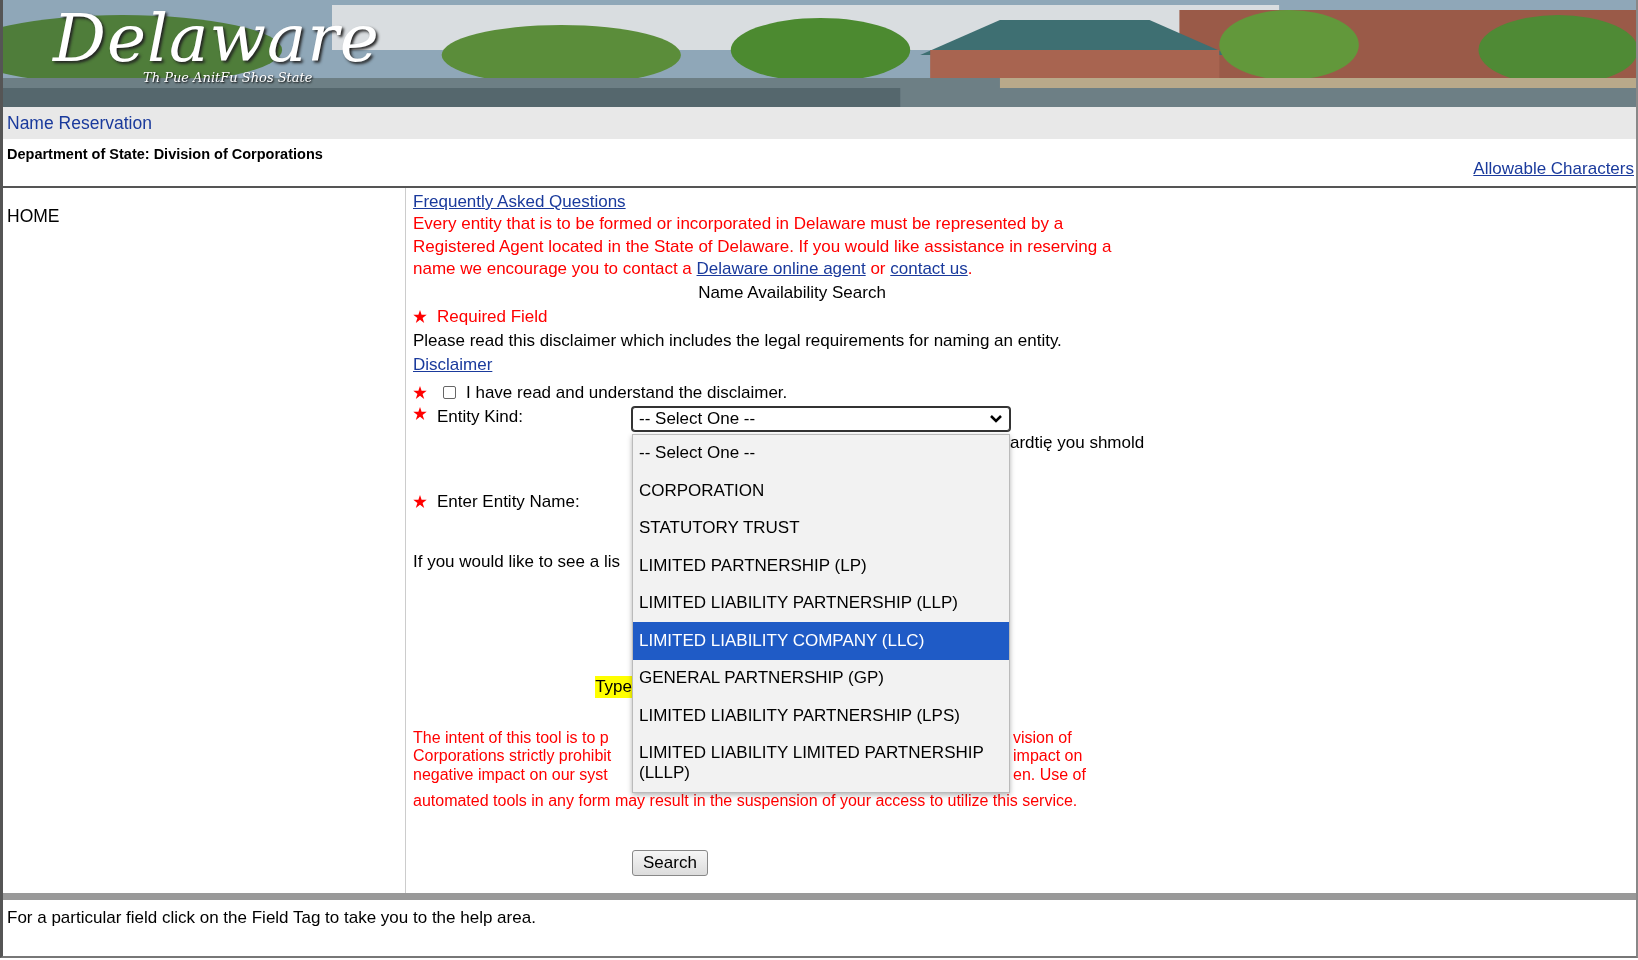  I want to click on department-label: Department of State: Division of Corporations, so click(165, 154).